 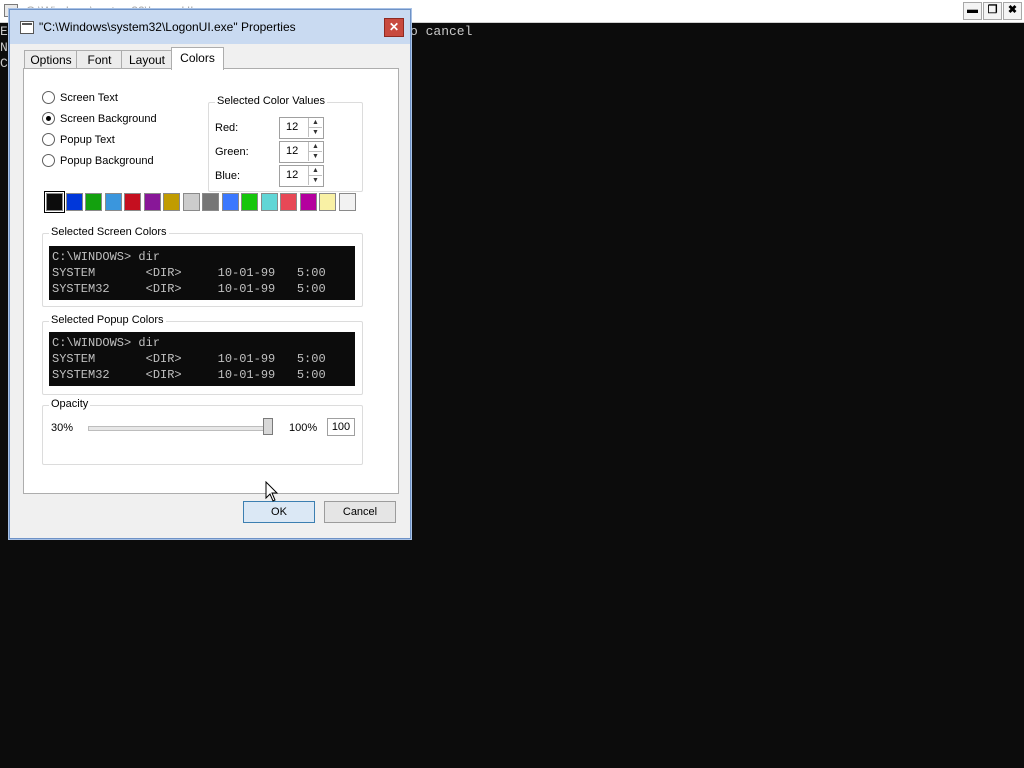 What do you see at coordinates (1012, 11) in the screenshot?
I see `console-close-button: ✖` at bounding box center [1012, 11].